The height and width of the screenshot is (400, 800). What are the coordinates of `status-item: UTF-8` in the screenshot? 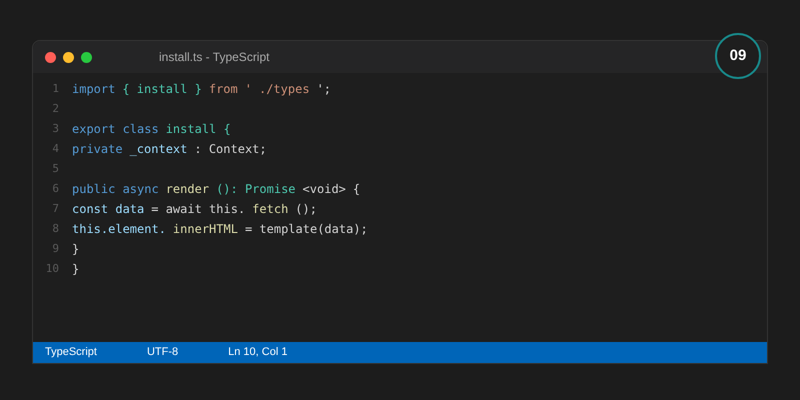 It's located at (162, 352).